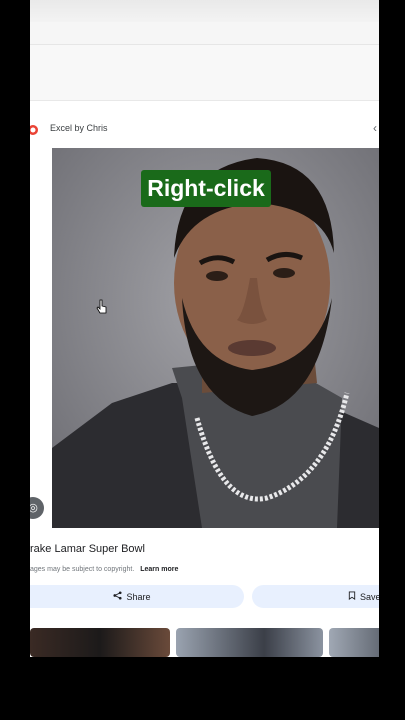 The width and height of the screenshot is (405, 720). What do you see at coordinates (206, 188) in the screenshot?
I see `right-click-label: Right-click` at bounding box center [206, 188].